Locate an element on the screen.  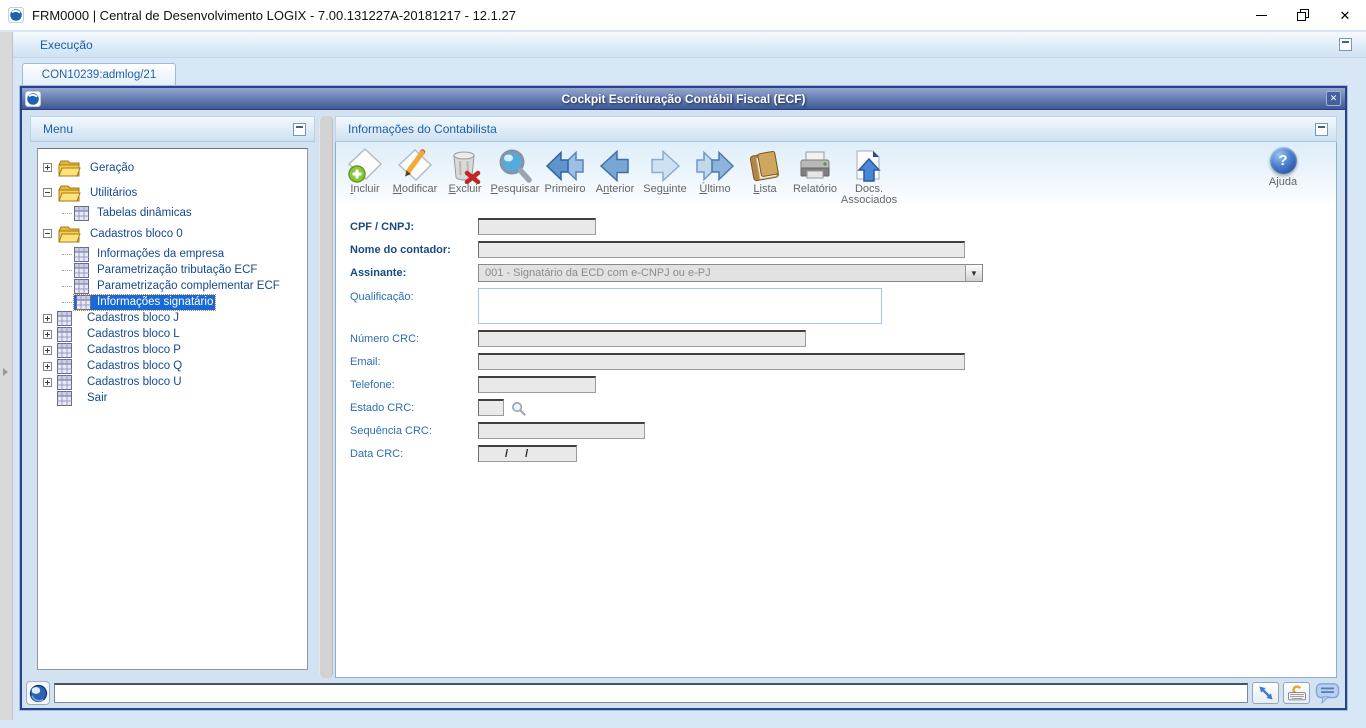
estado-crc-input is located at coordinates (491, 407).